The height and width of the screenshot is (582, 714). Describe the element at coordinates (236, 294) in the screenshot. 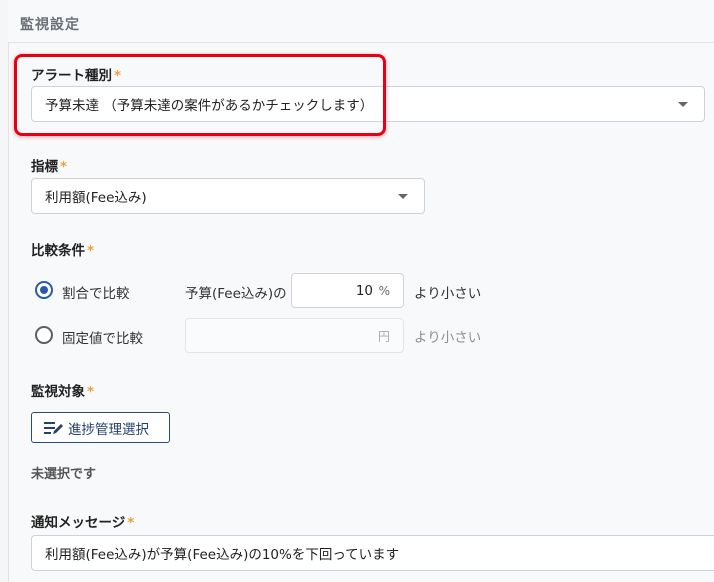

I see `ratio-prefix-text: 予算(Fee込み)の` at that location.